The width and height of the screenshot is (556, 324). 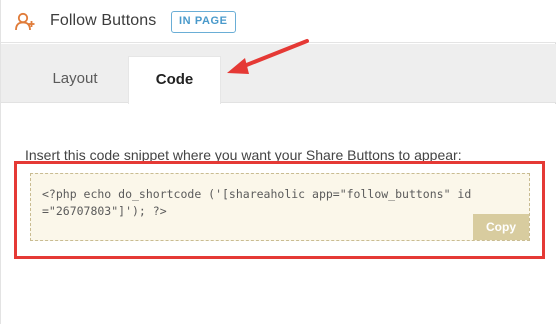 What do you see at coordinates (203, 22) in the screenshot?
I see `in-page-badge: IN PAGE` at bounding box center [203, 22].